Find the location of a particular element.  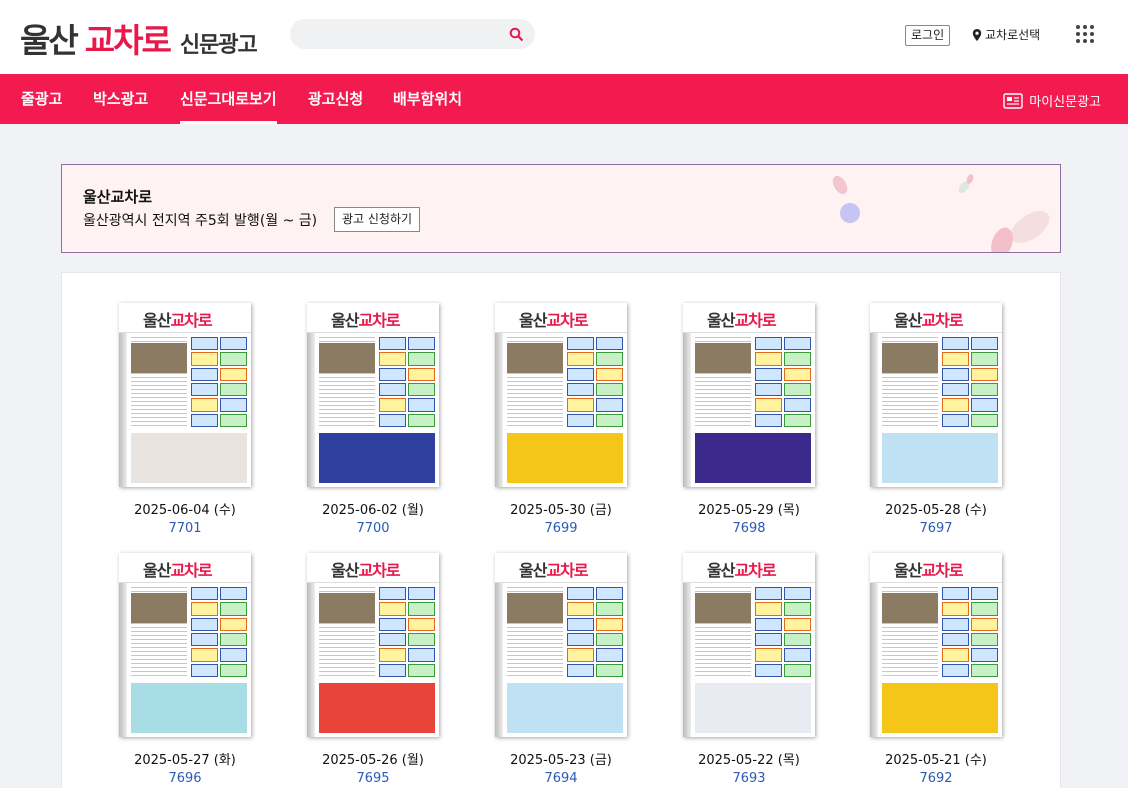

region-select: 교차로선택 is located at coordinates (1006, 34).